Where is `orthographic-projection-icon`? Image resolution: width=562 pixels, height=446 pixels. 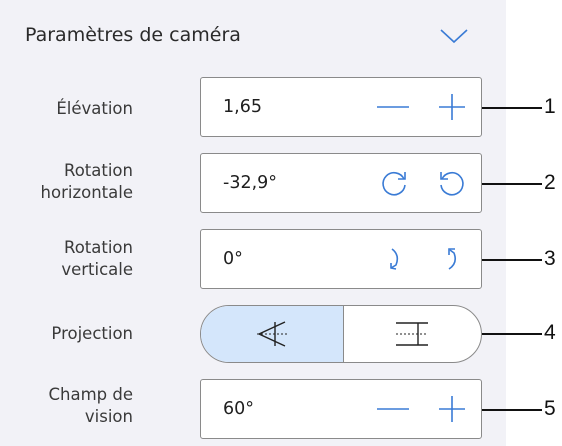 orthographic-projection-icon is located at coordinates (412, 334).